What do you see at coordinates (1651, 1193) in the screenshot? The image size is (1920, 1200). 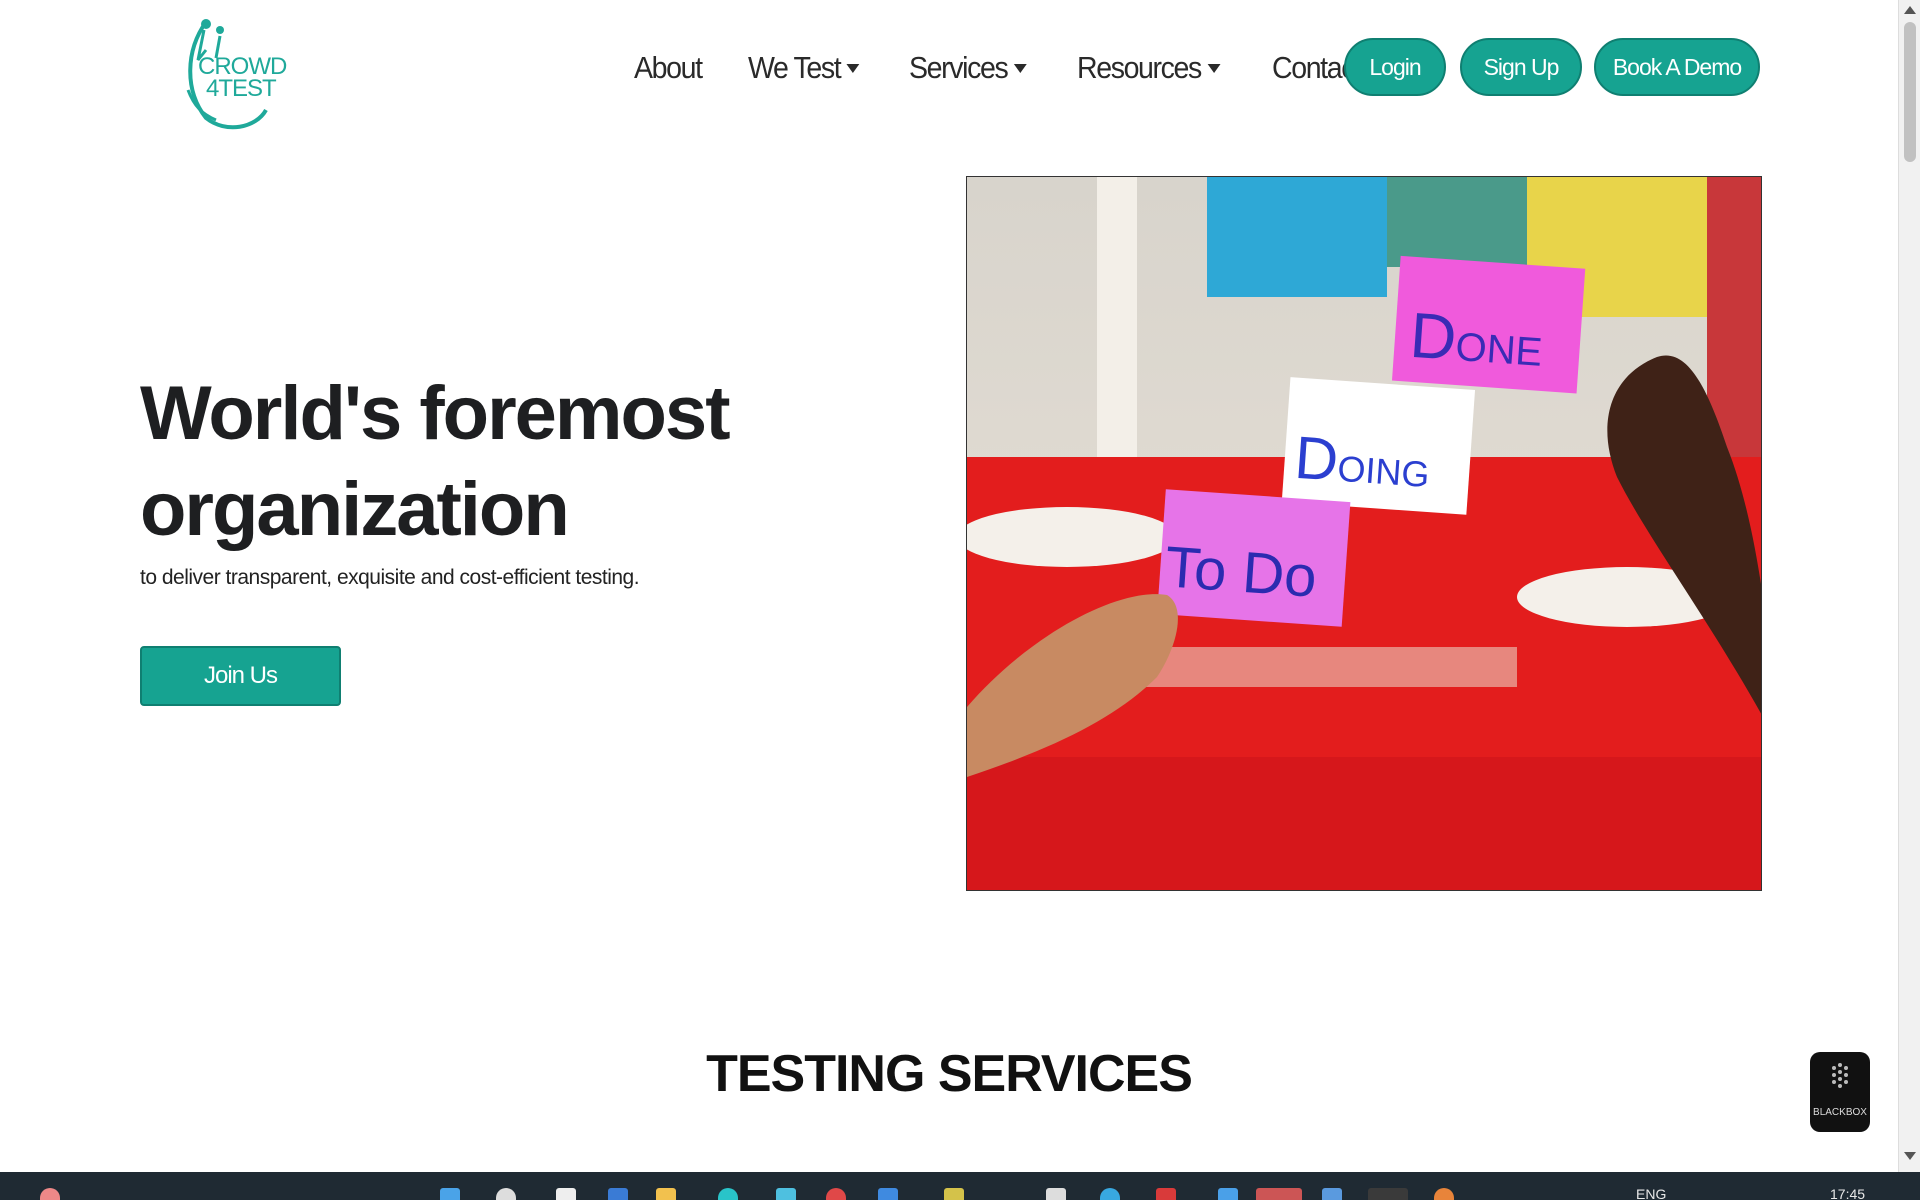 I see `language-indicator: ENG` at bounding box center [1651, 1193].